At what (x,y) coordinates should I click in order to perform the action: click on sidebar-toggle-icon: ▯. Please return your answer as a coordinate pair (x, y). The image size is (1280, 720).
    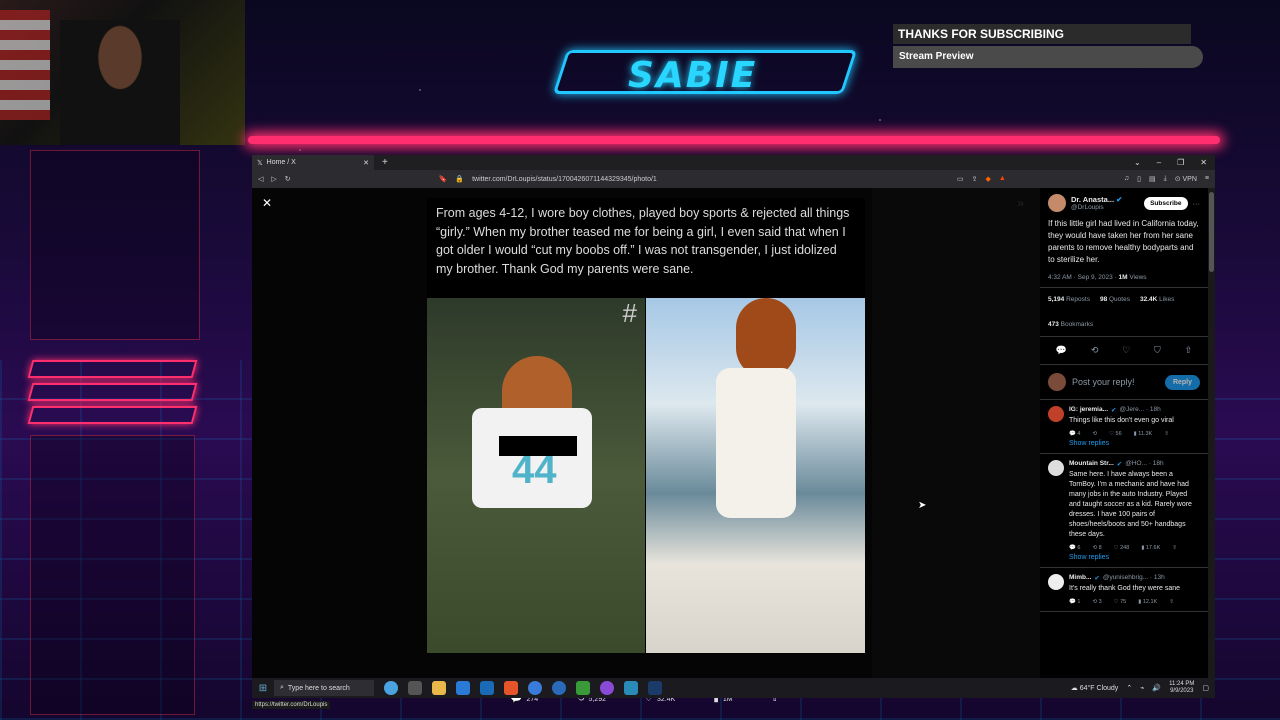
    Looking at the image, I should click on (1139, 179).